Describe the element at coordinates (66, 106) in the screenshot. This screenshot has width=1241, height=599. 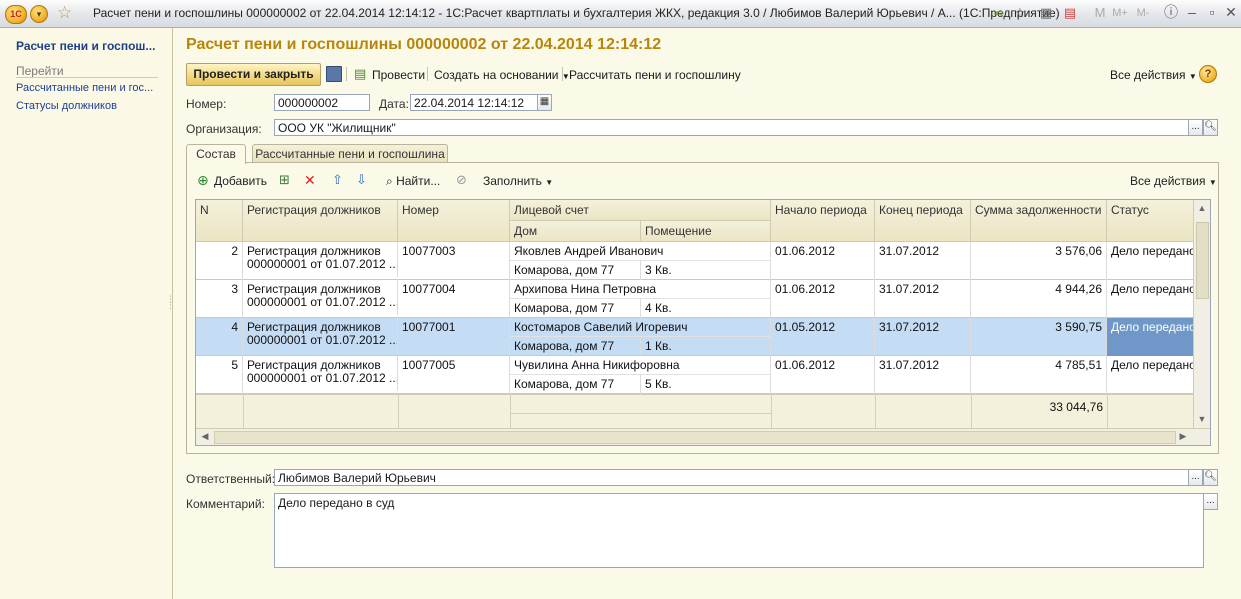
I see `nav-link-debtor-statuses: Статусы должников` at that location.